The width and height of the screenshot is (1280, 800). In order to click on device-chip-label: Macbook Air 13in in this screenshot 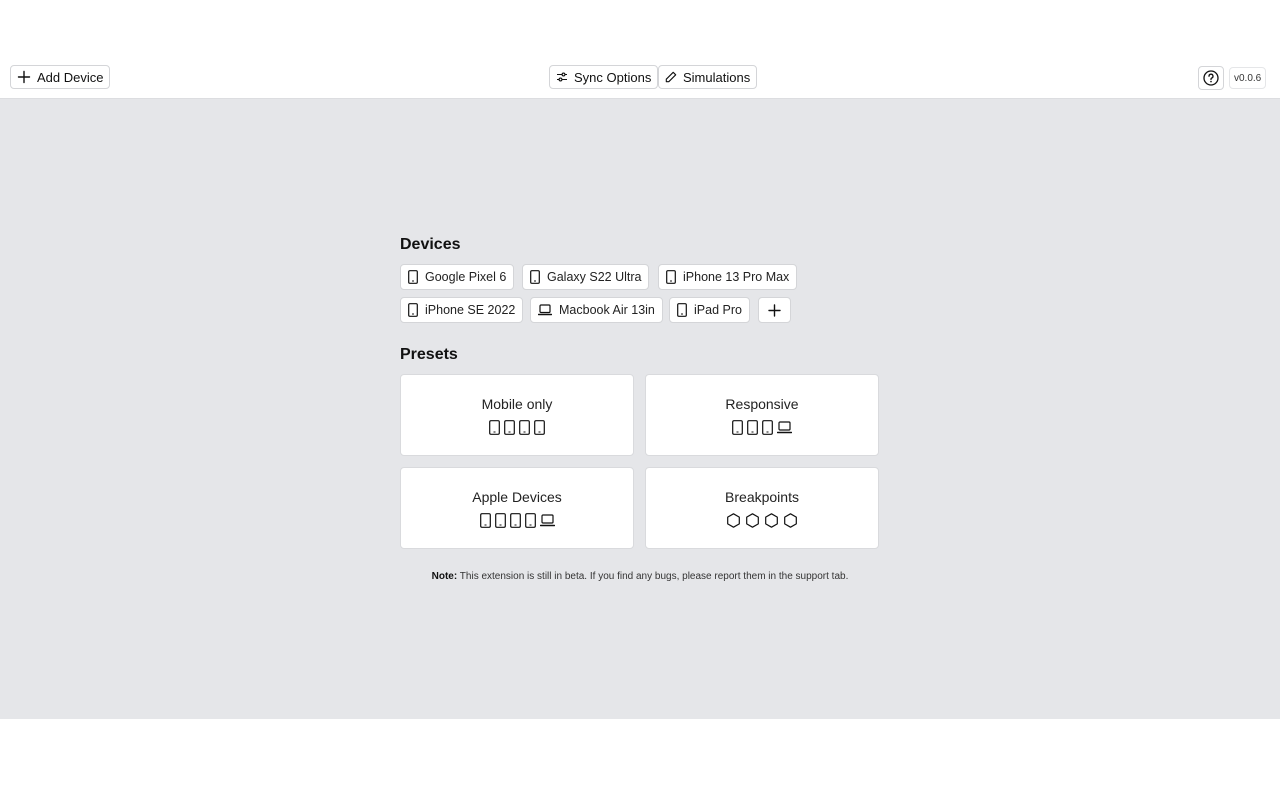, I will do `click(607, 310)`.